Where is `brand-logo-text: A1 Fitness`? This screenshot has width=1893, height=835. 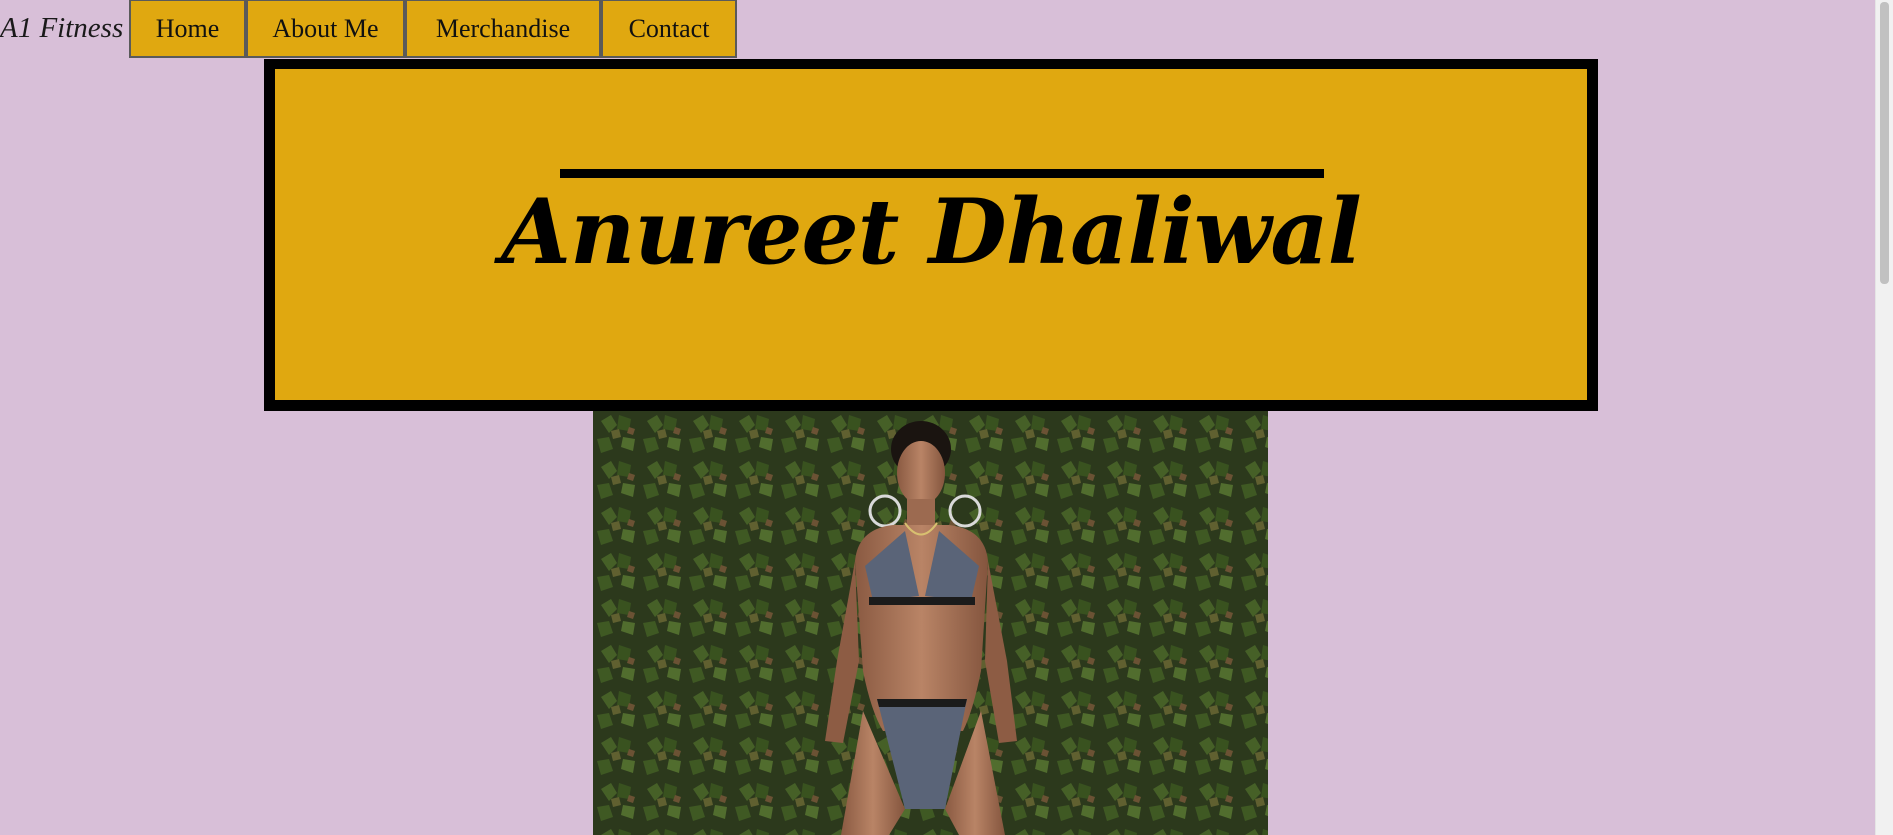
brand-logo-text: A1 Fitness is located at coordinates (61, 28).